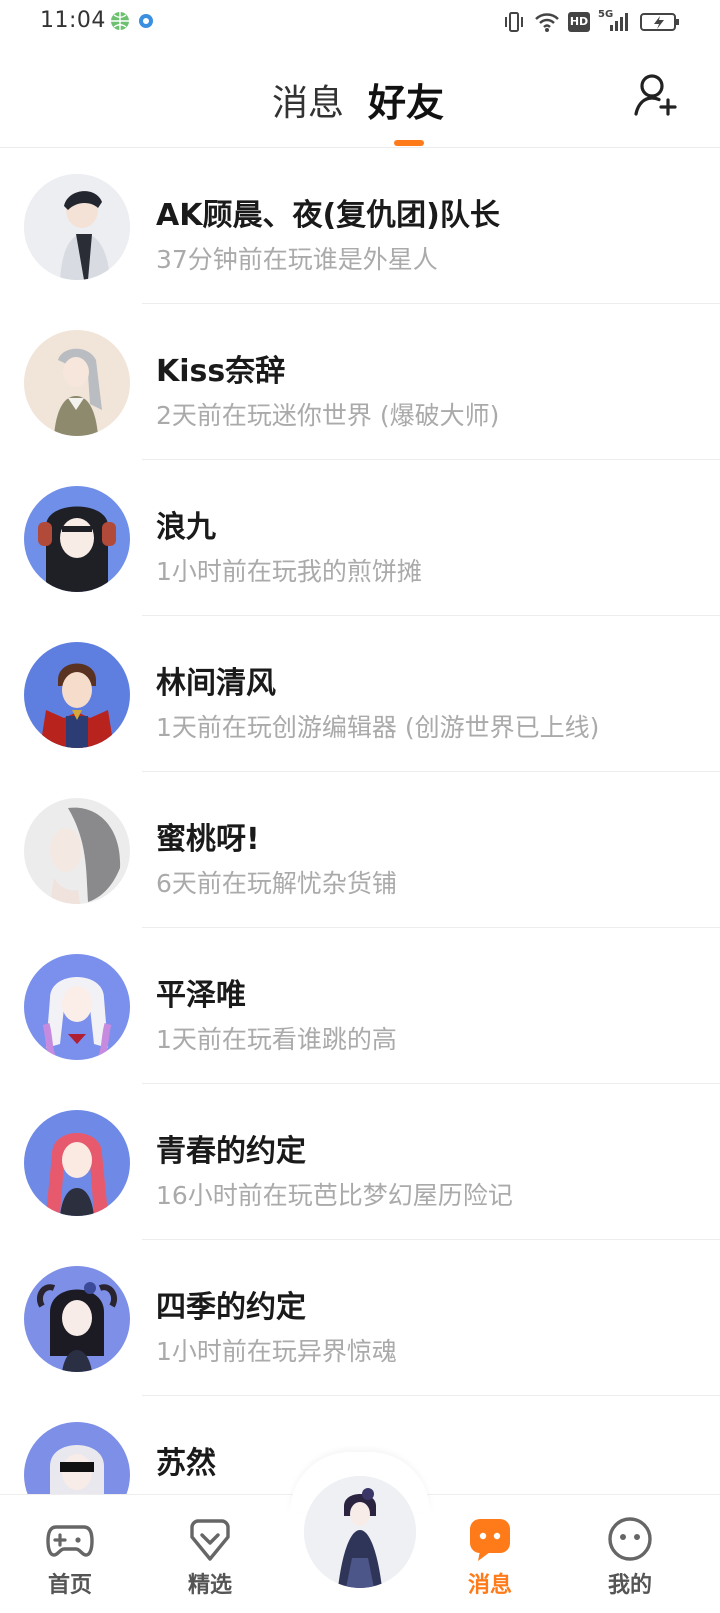 The height and width of the screenshot is (1613, 720). Describe the element at coordinates (615, 21) in the screenshot. I see `signal-icon: 5G` at that location.